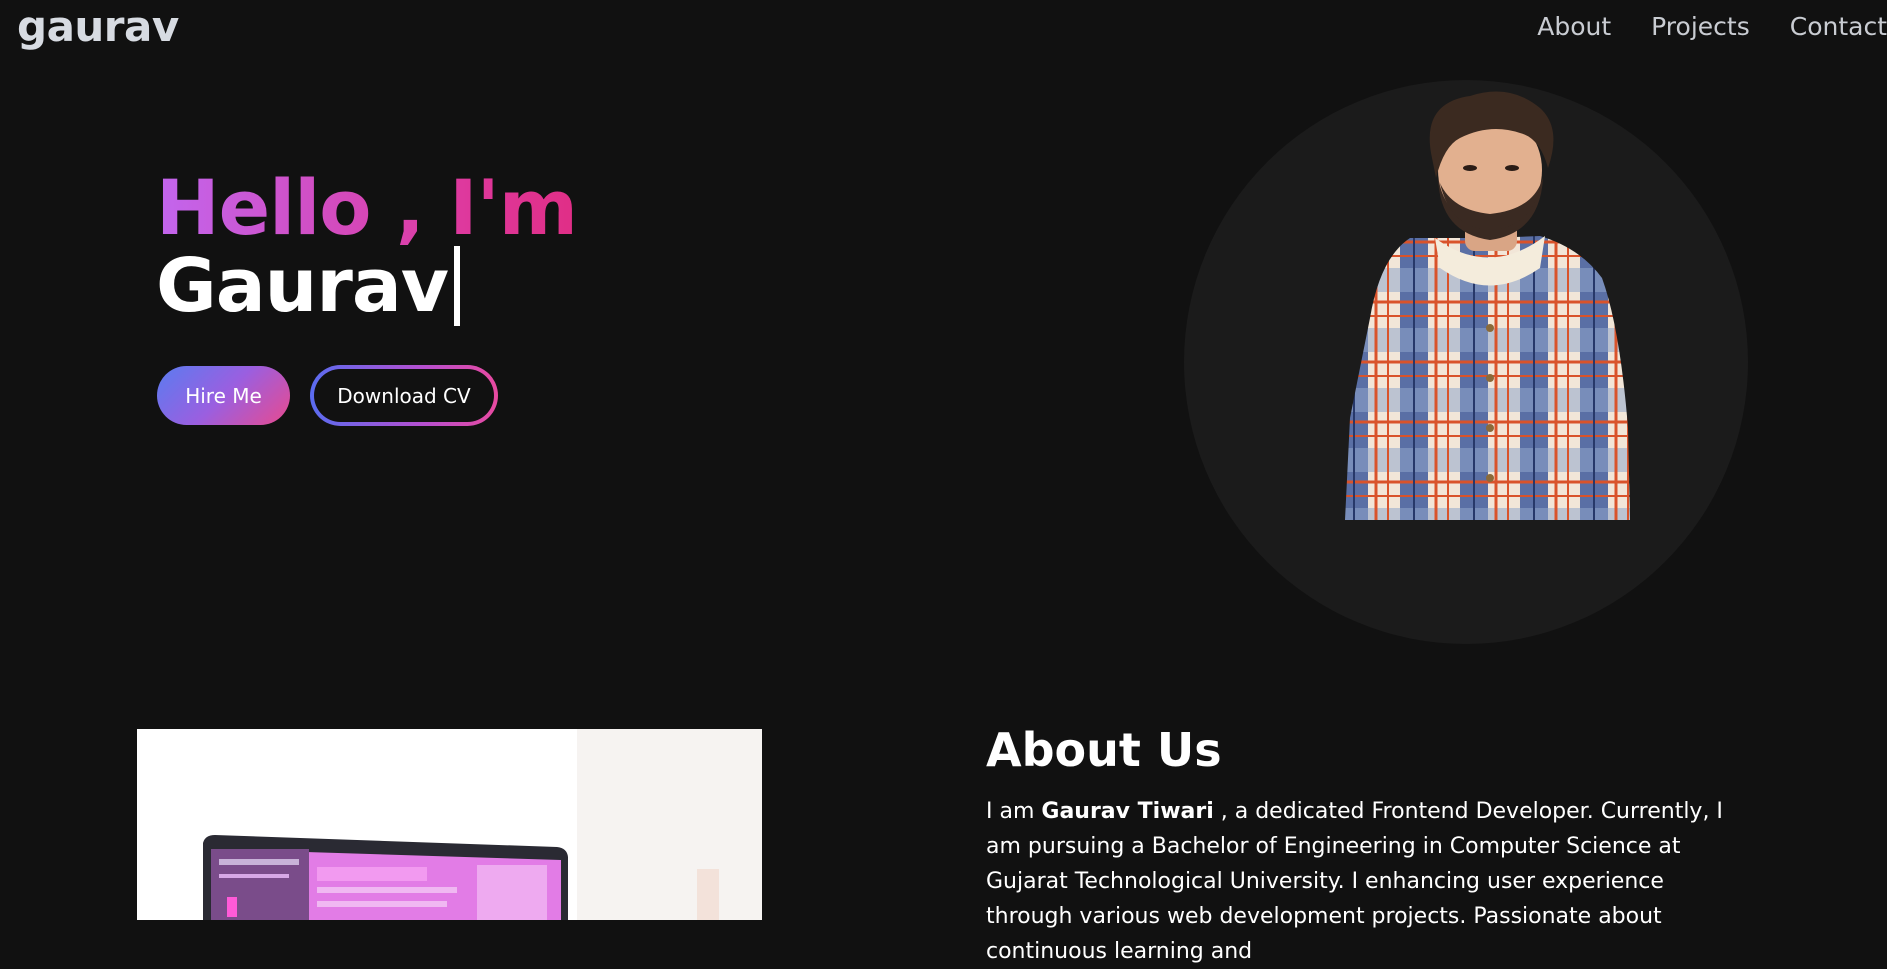 The width and height of the screenshot is (1887, 969). I want to click on about-laptop-image, so click(449, 824).